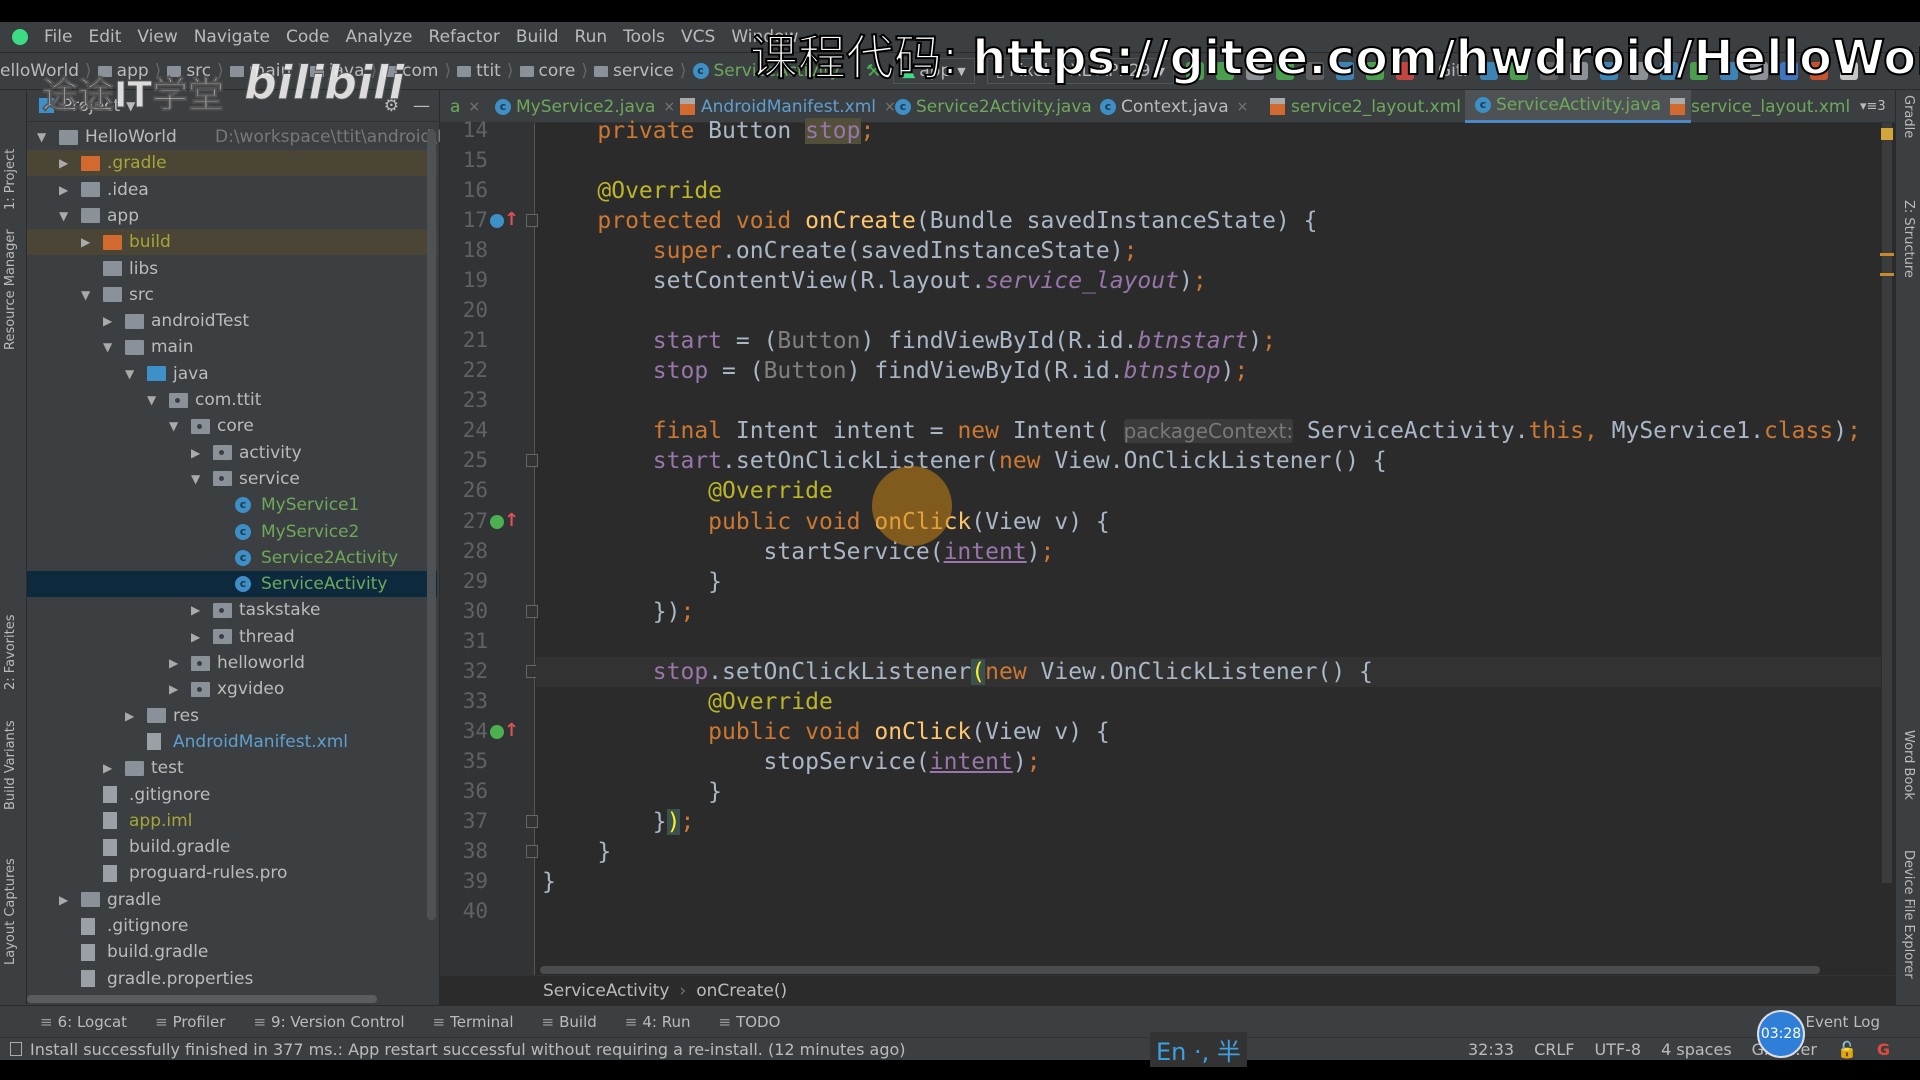 The height and width of the screenshot is (1080, 1920). Describe the element at coordinates (232, 269) in the screenshot. I see `tree-item: libs` at that location.